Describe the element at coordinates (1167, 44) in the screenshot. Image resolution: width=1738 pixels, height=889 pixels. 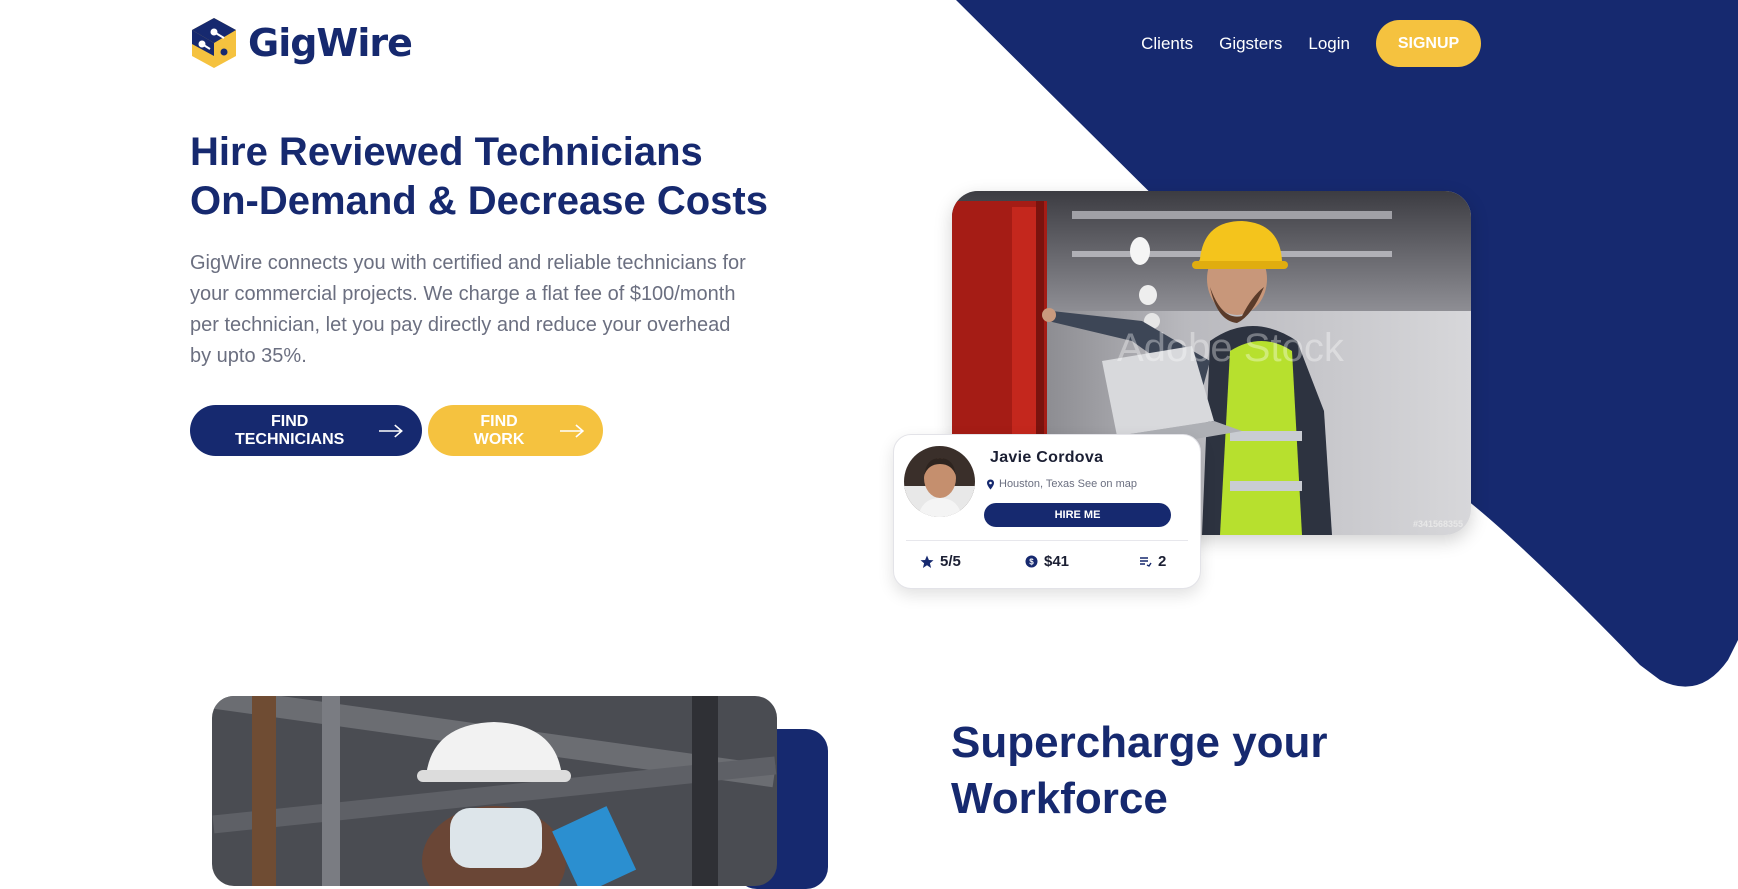
I see `nav-link-clients: Clients` at that location.